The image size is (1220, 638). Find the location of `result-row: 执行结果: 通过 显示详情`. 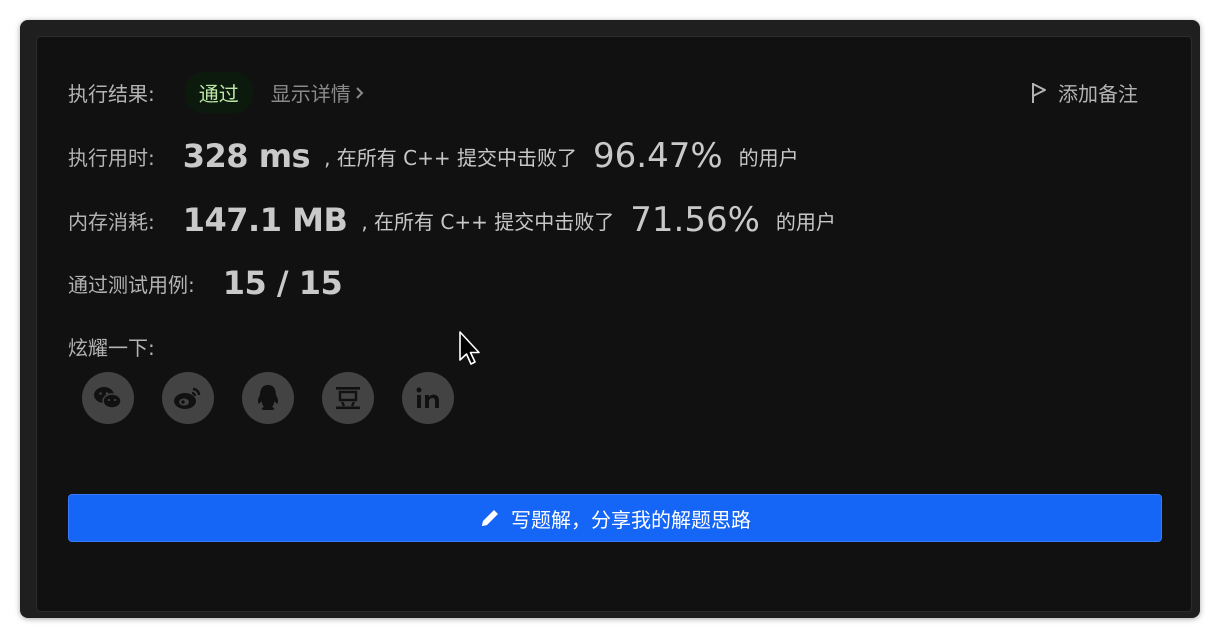

result-row: 执行结果: 通过 显示详情 is located at coordinates (216, 92).